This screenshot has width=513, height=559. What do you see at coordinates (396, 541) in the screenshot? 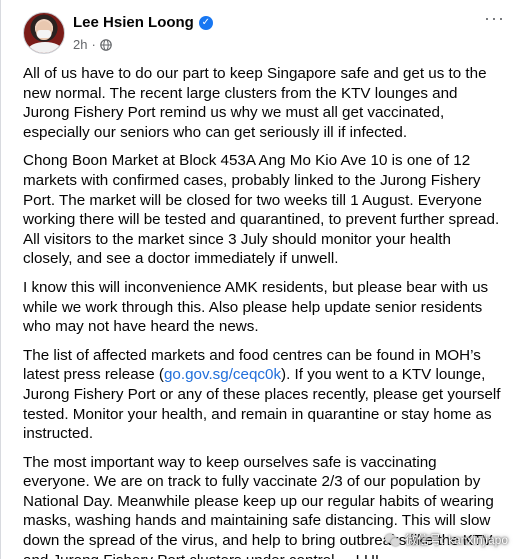
I see `wechat-bubble-small` at bounding box center [396, 541].